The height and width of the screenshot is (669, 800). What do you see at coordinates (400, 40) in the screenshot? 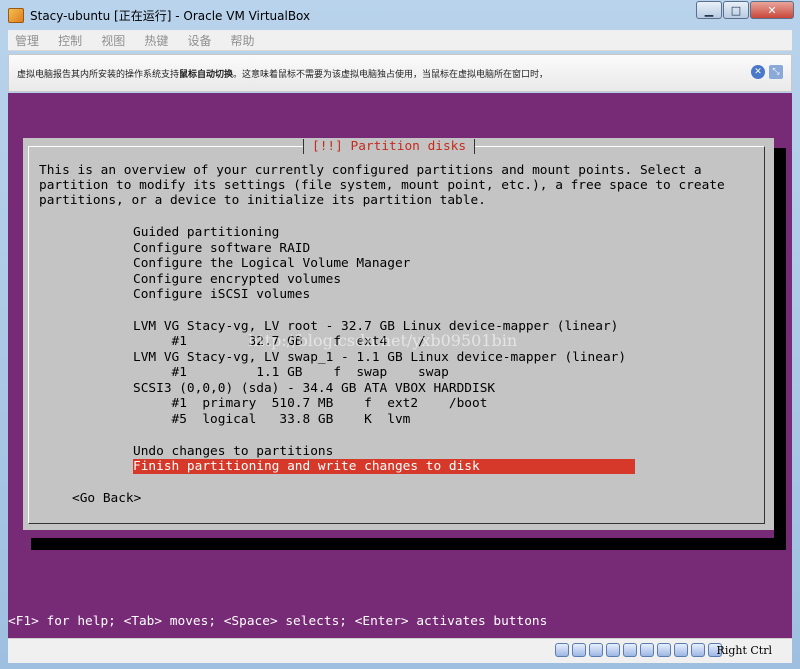
I see `menu-bar: 管理 控制 视图 热键 设备 帮助` at bounding box center [400, 40].